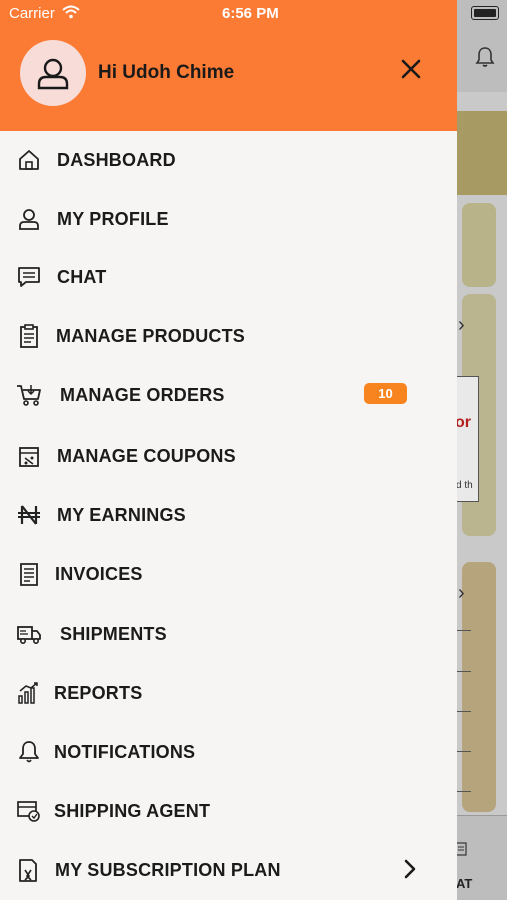 This screenshot has width=507, height=900. I want to click on invoice-icon, so click(29, 574).